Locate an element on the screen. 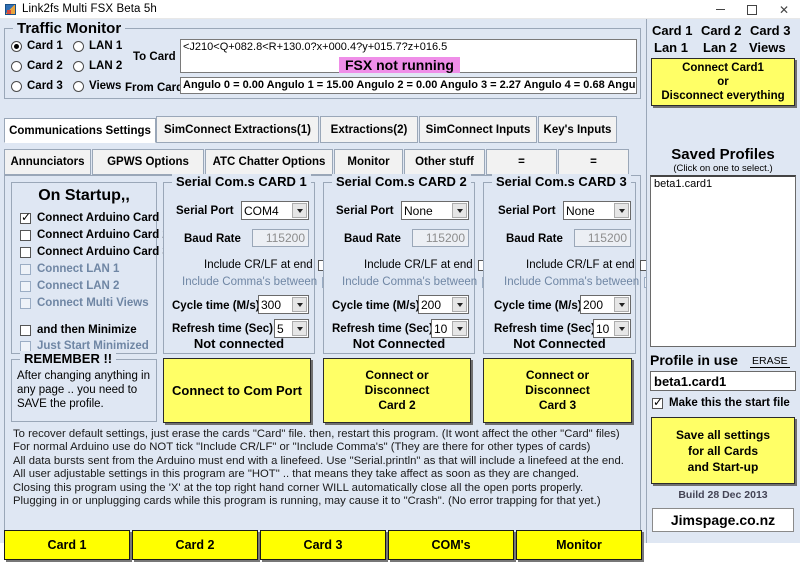  card-1-cycle-select: 300 is located at coordinates (283, 304).